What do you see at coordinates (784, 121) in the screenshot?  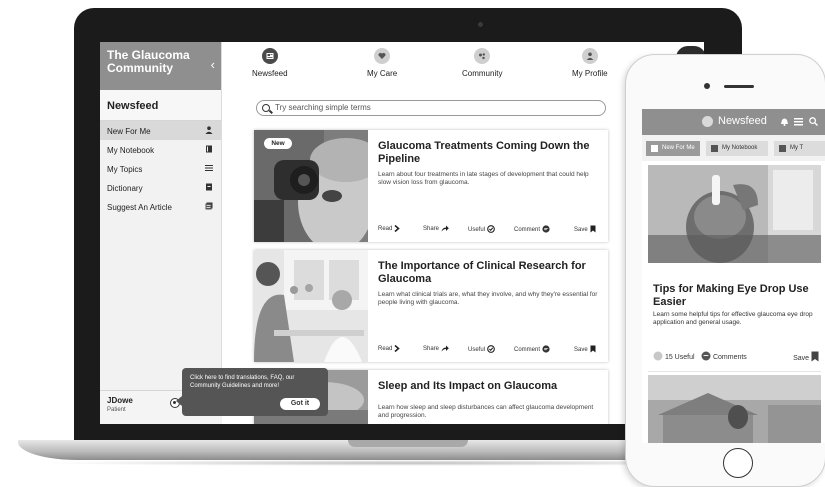 I see `notification-icon` at bounding box center [784, 121].